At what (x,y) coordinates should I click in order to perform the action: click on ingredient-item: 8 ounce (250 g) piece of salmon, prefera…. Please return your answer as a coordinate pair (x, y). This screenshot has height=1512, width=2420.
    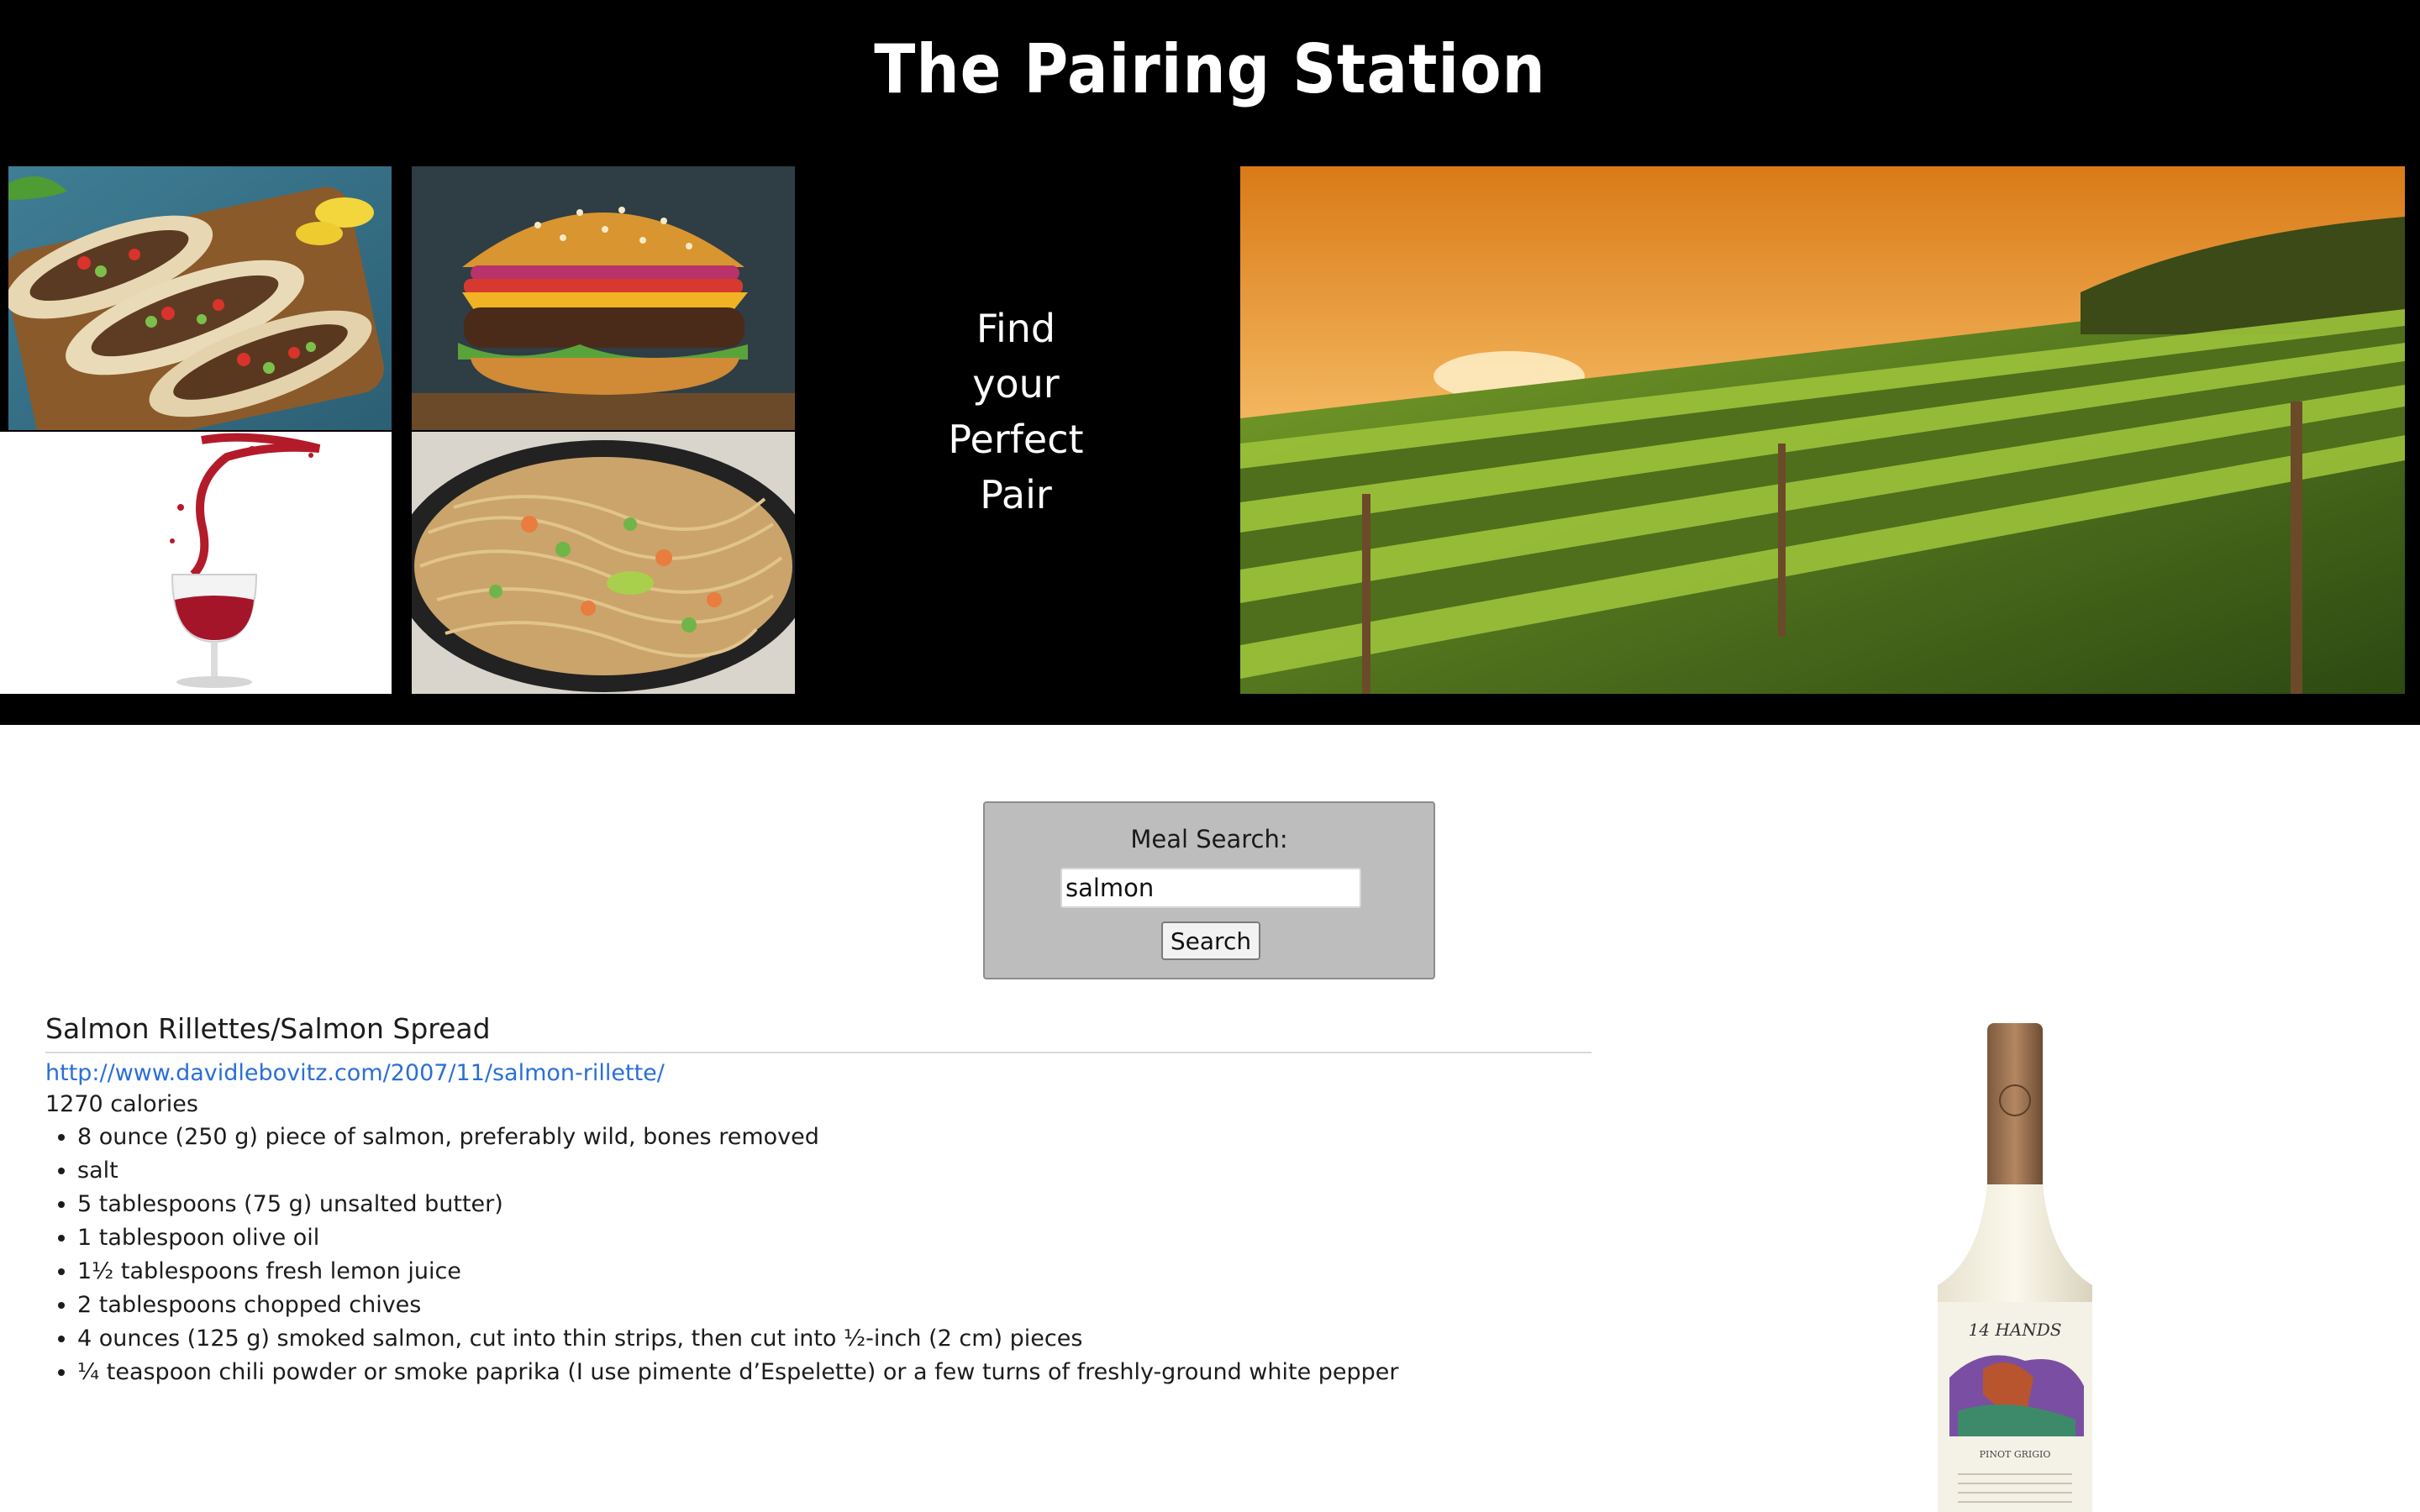
    Looking at the image, I should click on (834, 1137).